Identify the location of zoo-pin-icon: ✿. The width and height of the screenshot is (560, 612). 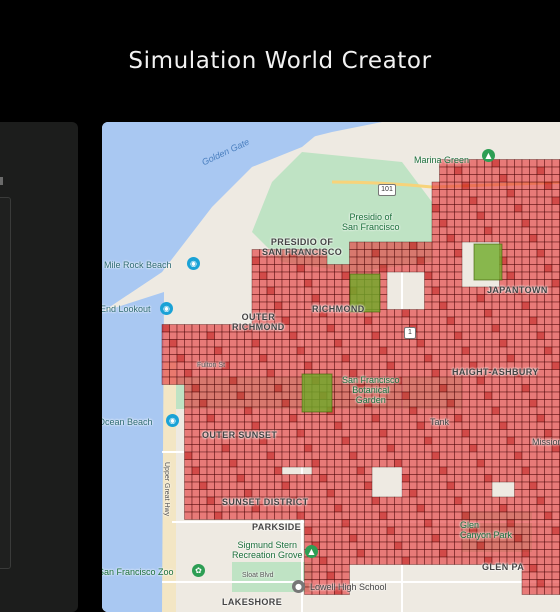
(198, 570).